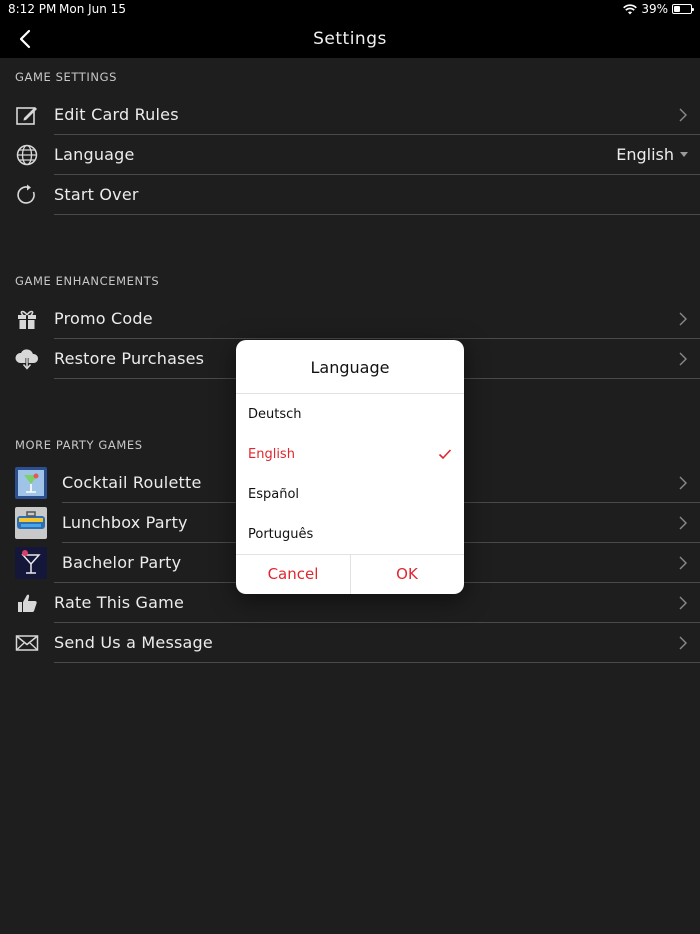 The height and width of the screenshot is (934, 700). I want to click on row-promo-code: Promo Code, so click(350, 319).